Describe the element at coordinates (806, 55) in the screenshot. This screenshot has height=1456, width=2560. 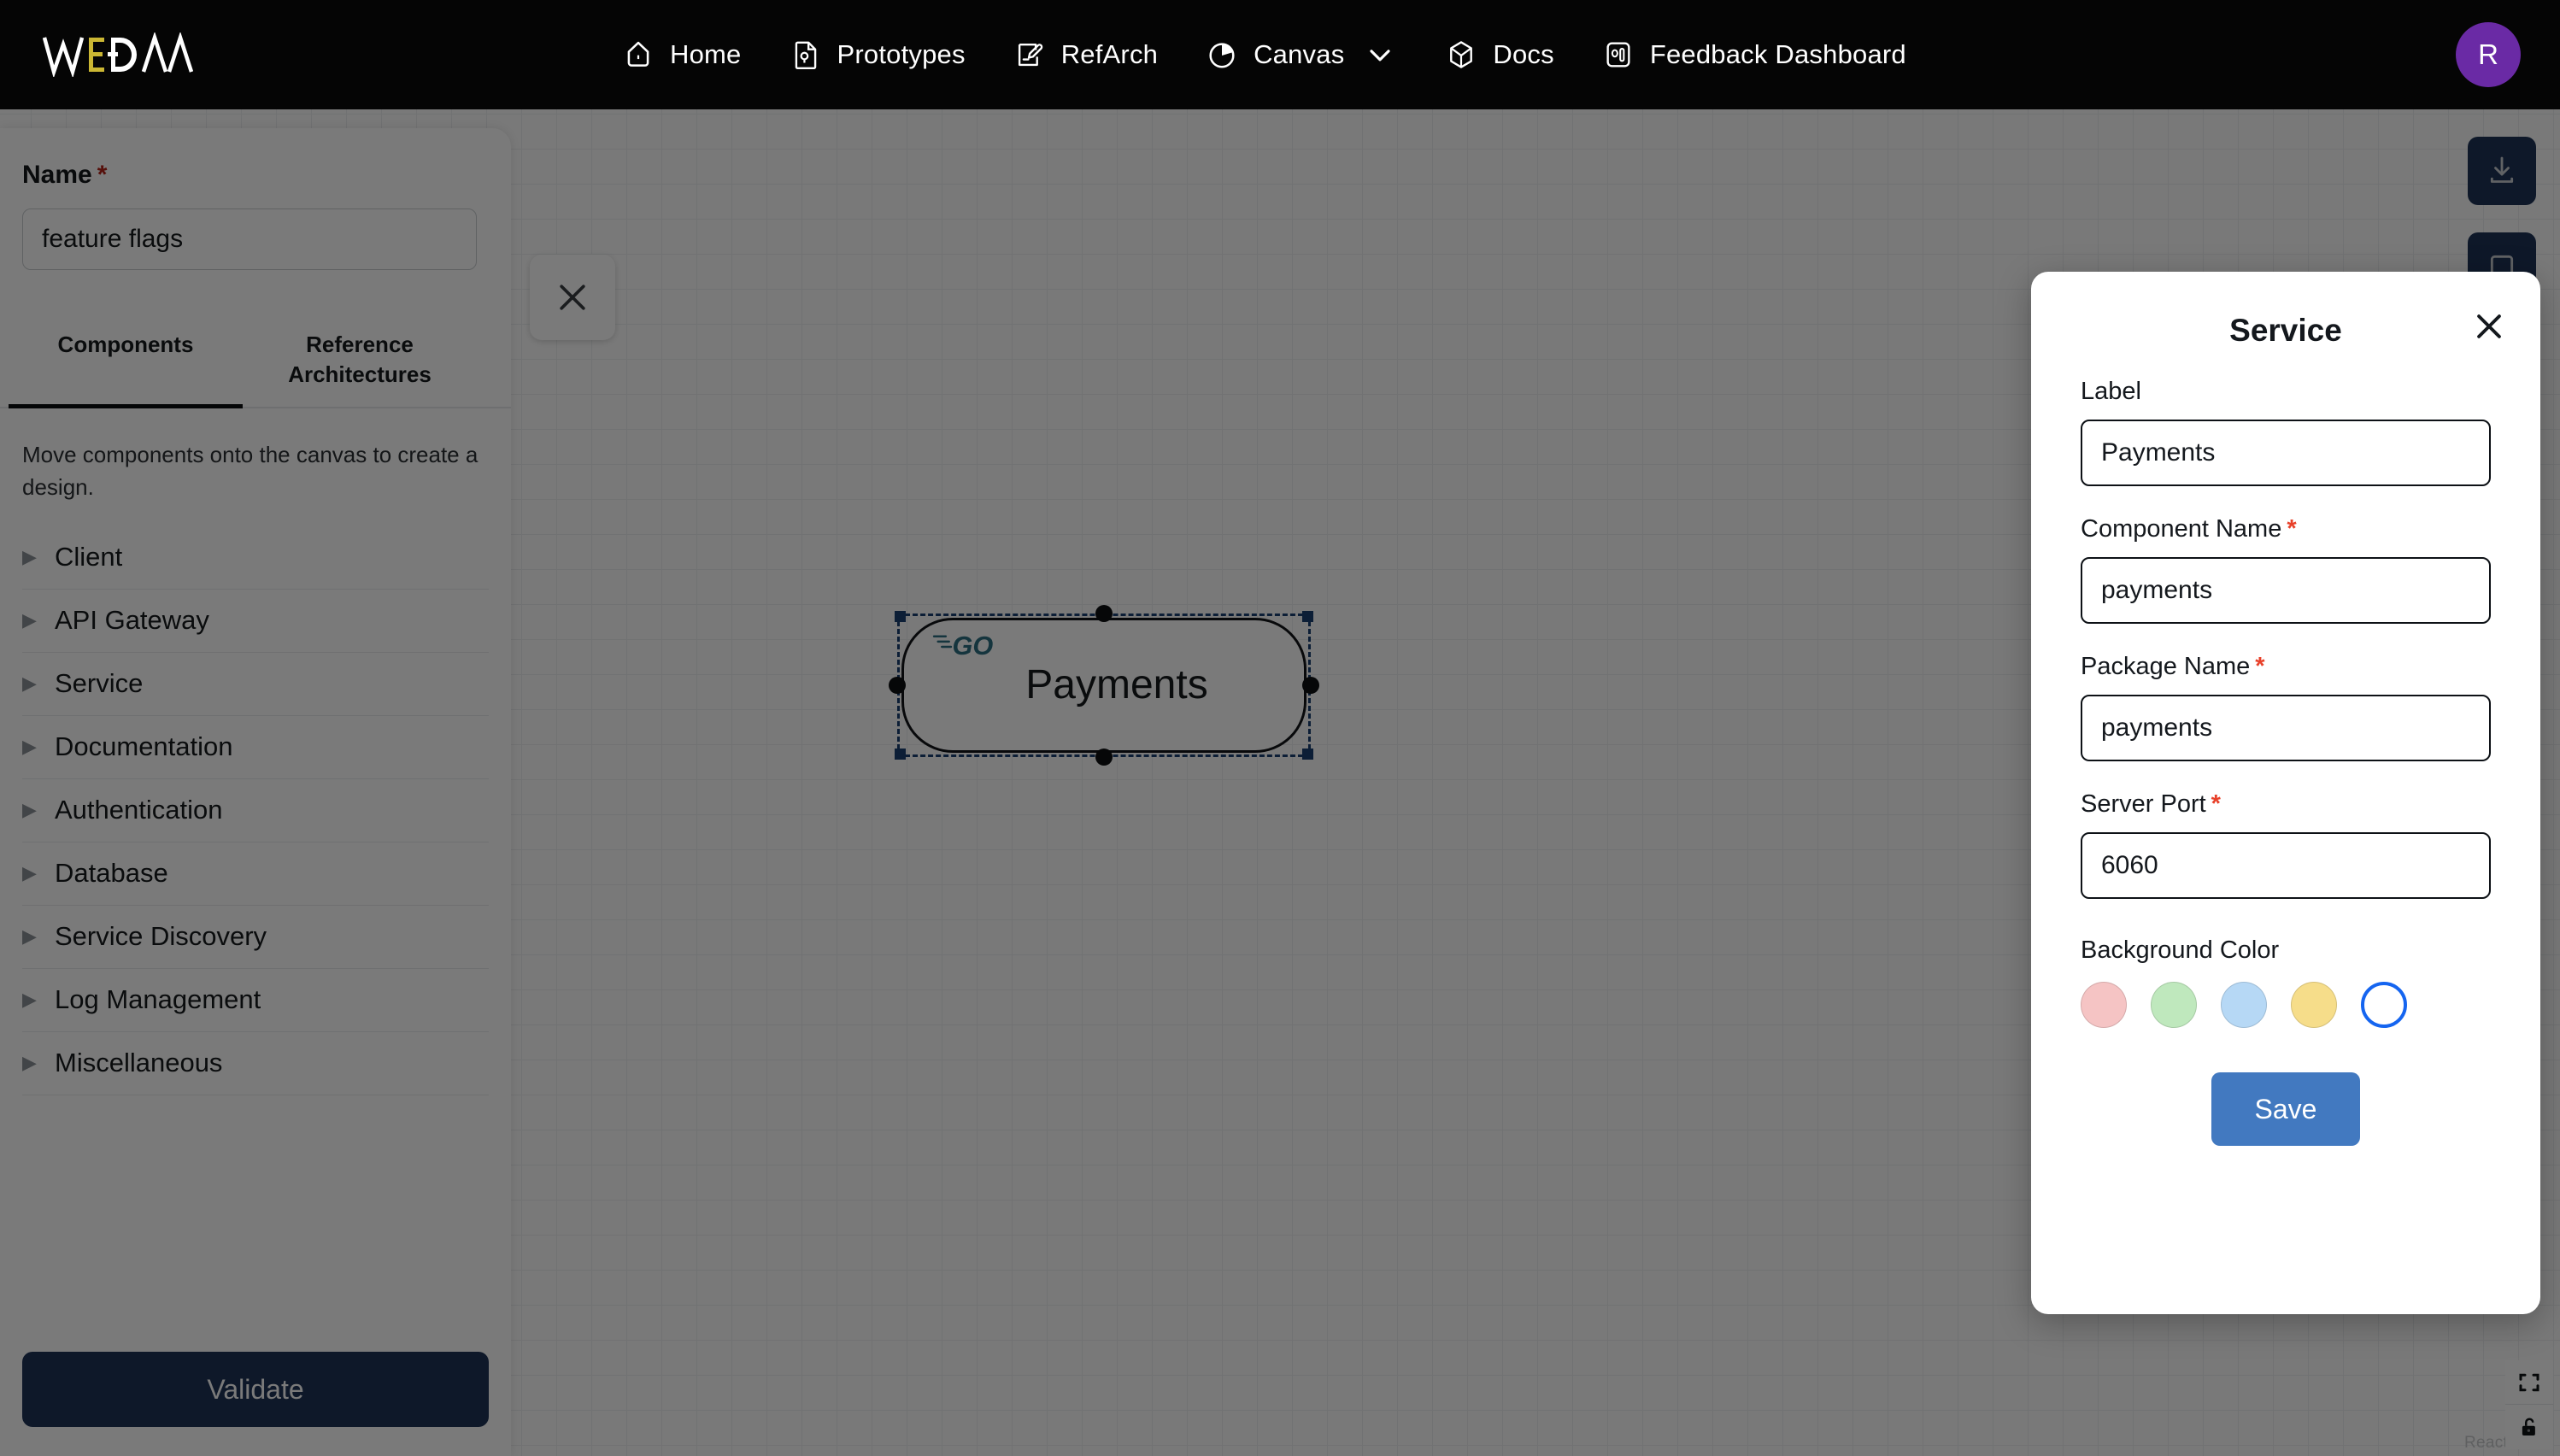
I see `prototype-file-icon` at that location.